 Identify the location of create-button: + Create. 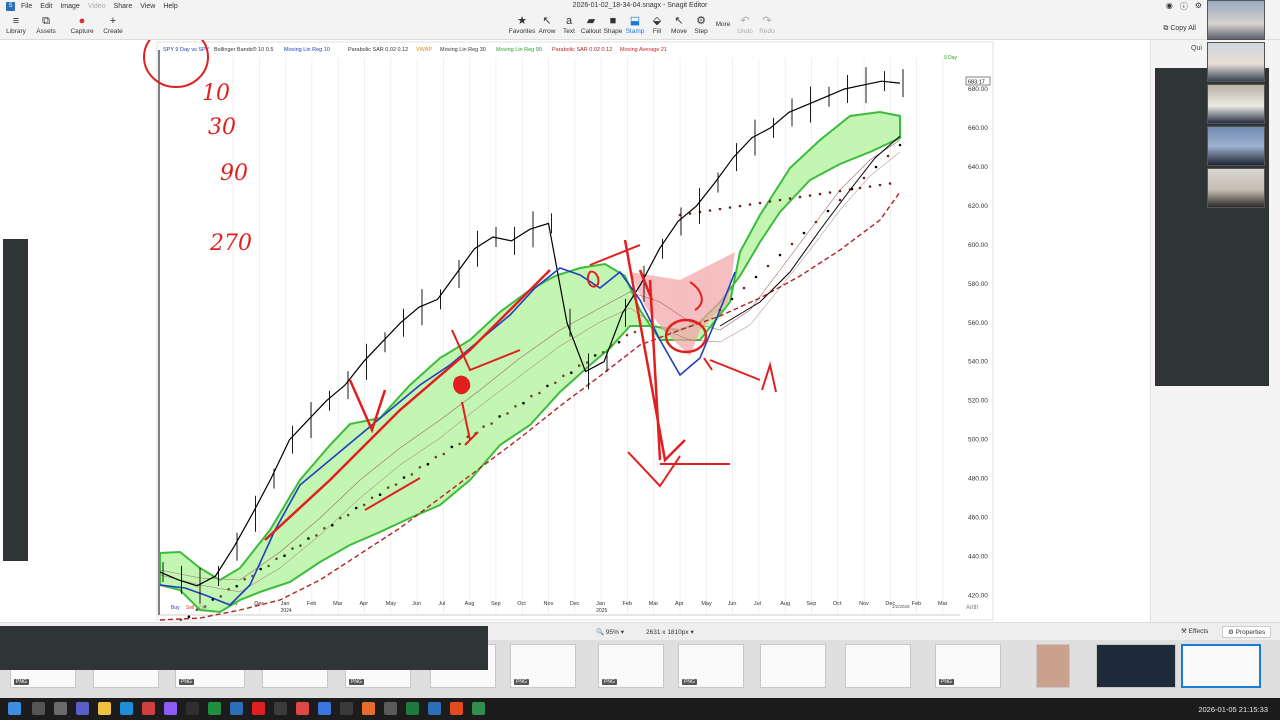
(113, 25).